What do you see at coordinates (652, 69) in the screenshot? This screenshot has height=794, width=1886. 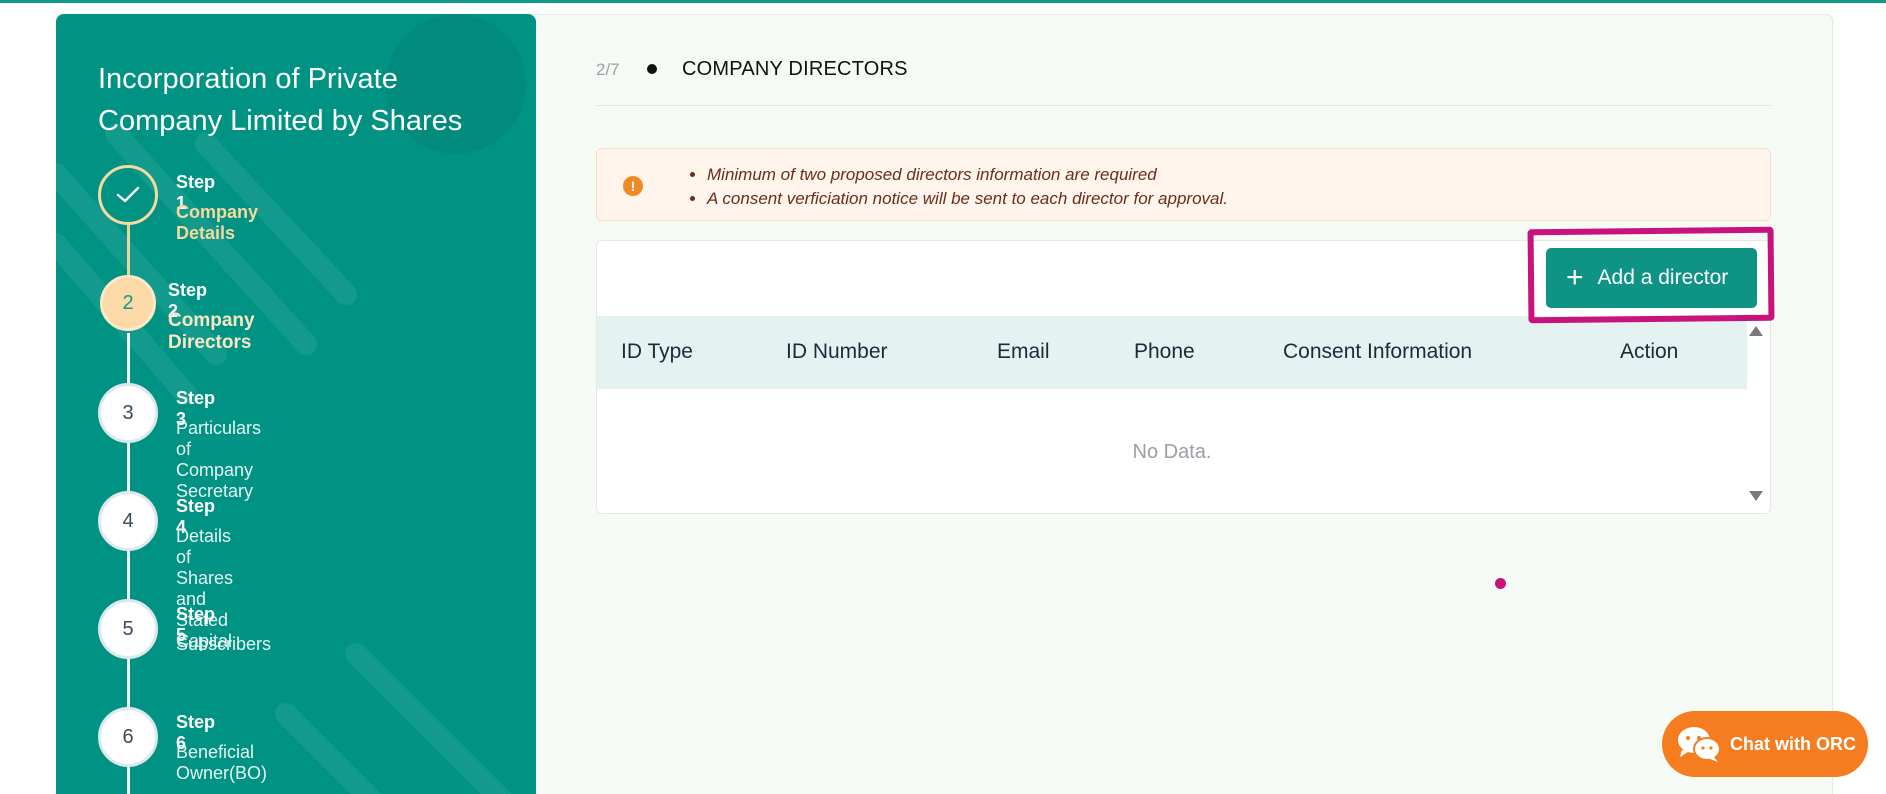 I see `bullet-dot` at bounding box center [652, 69].